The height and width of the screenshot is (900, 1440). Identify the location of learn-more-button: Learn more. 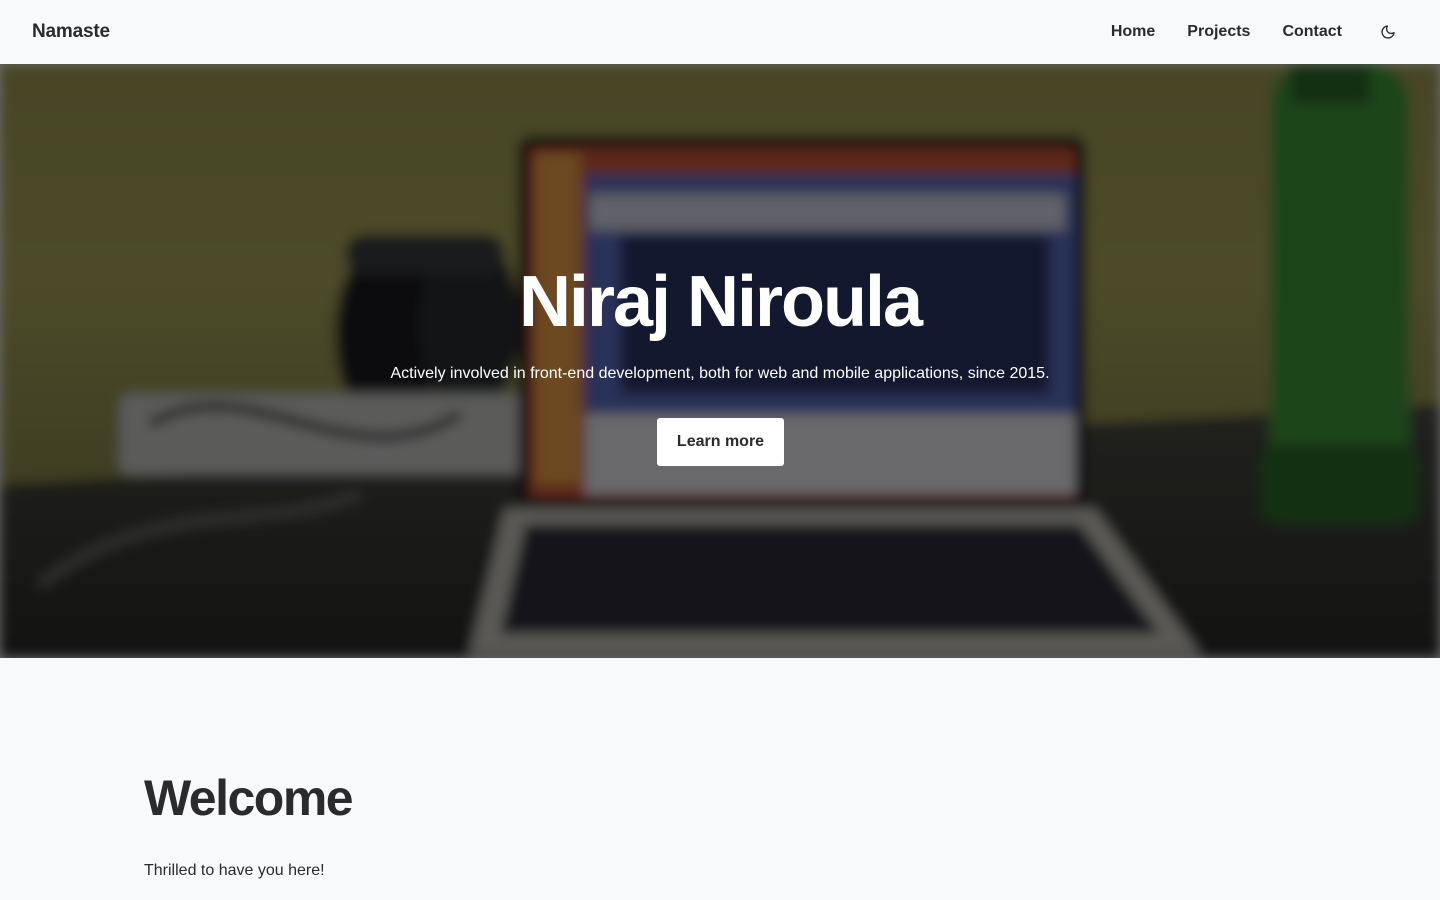
(720, 442).